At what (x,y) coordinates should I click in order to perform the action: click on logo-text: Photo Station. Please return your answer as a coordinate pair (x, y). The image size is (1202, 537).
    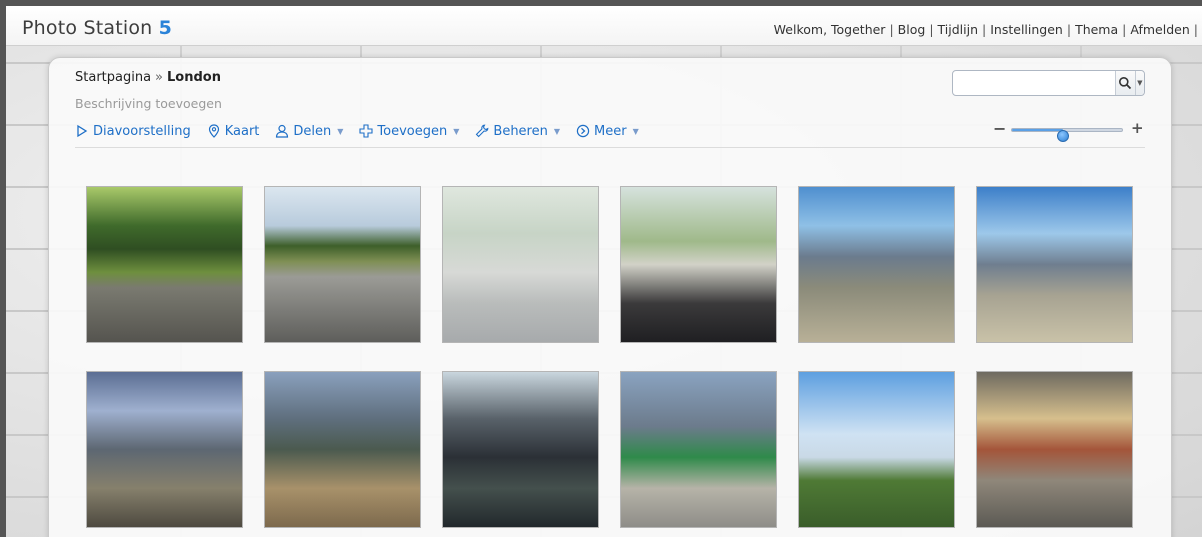
    Looking at the image, I should click on (87, 28).